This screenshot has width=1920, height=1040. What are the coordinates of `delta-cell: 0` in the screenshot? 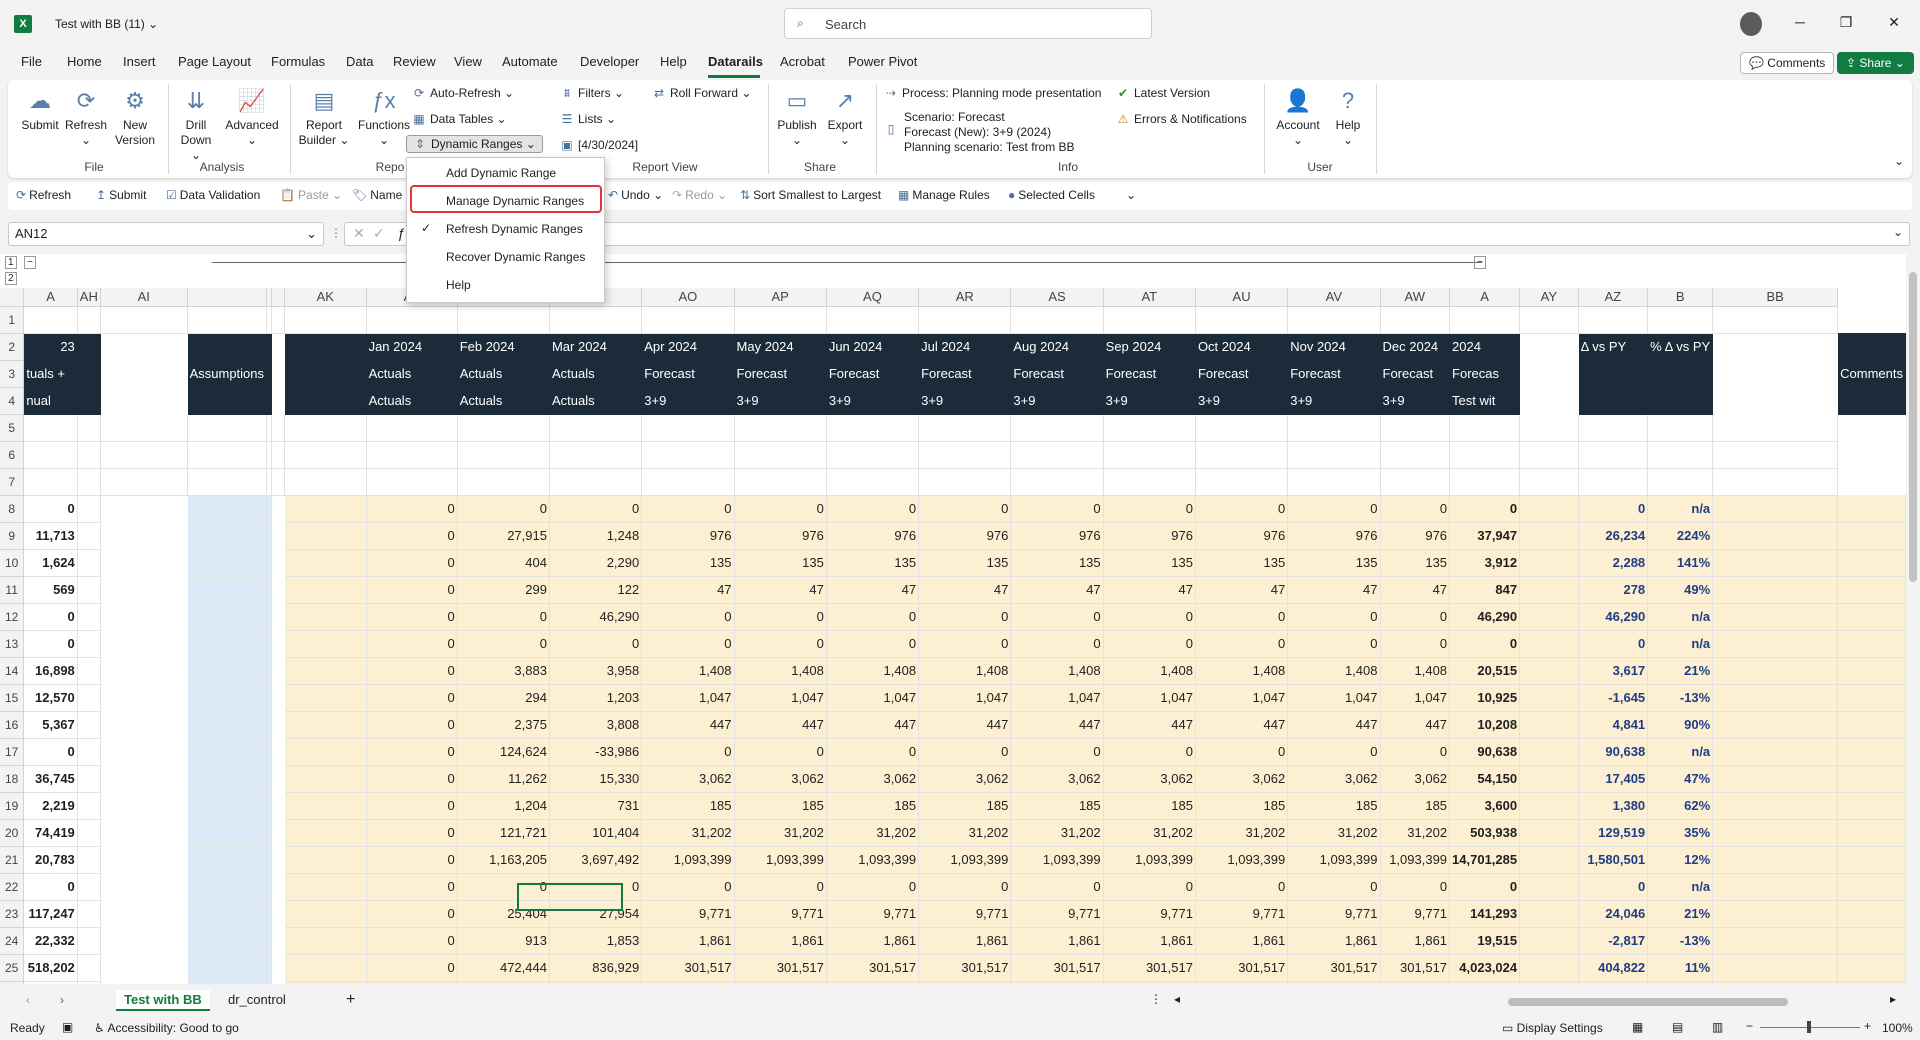 It's located at (1613, 887).